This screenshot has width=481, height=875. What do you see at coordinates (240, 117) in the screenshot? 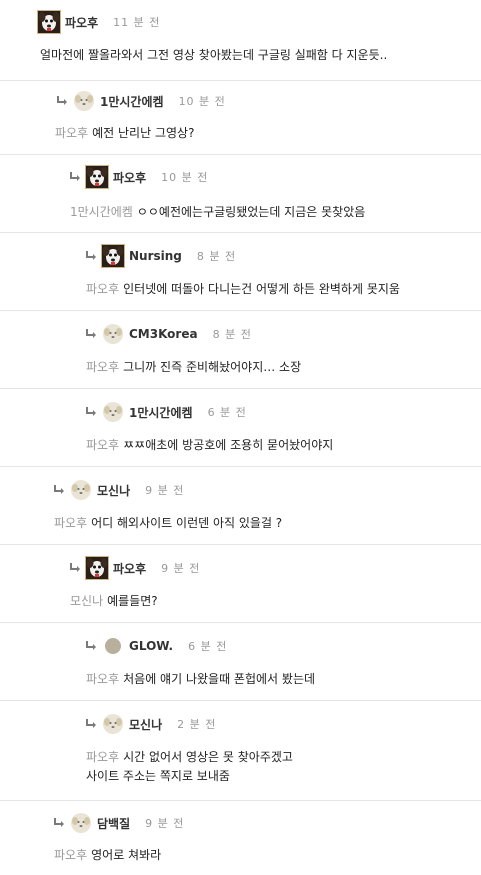
I see `comment: 1만시간에켐 10 분 전 파오후 예전 난리난 그영상?` at bounding box center [240, 117].